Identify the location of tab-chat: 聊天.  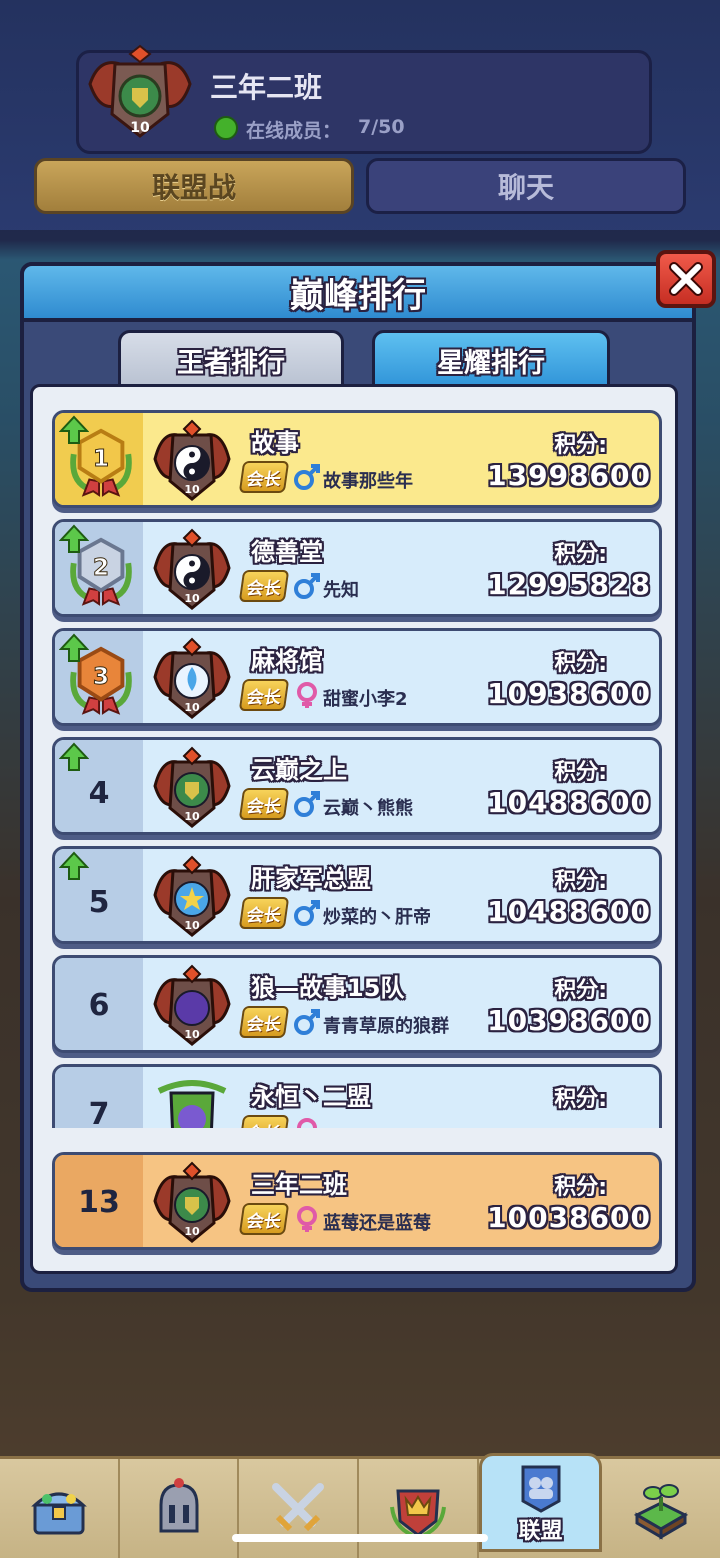
(526, 186).